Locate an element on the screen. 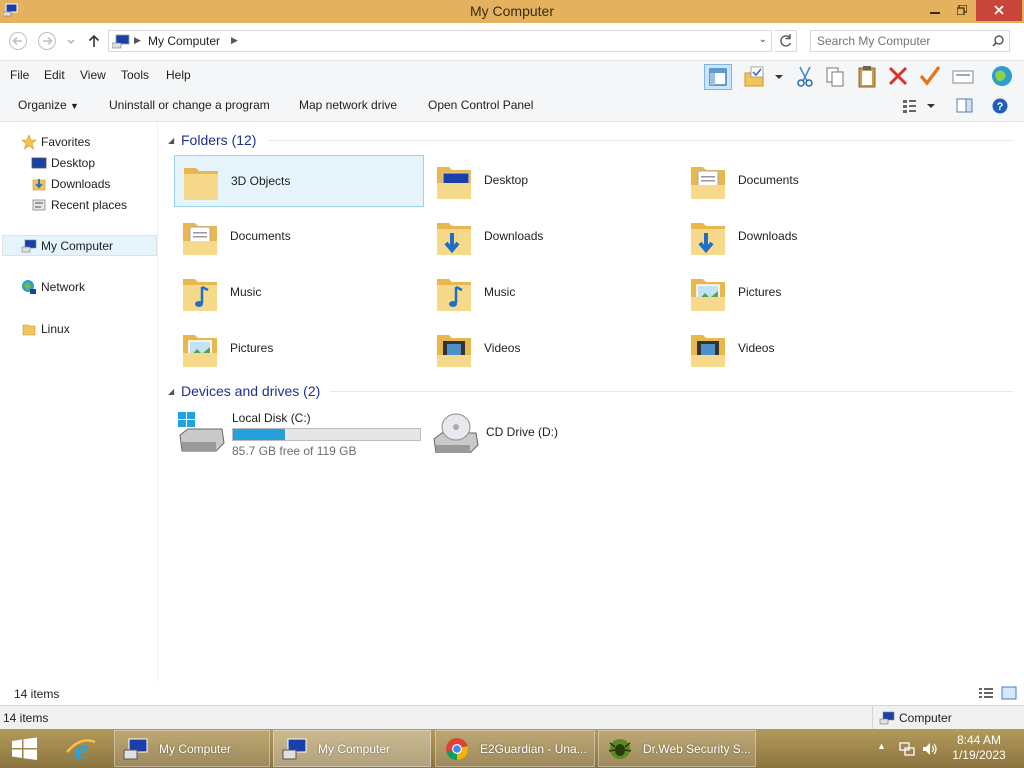 The image size is (1024, 768). forward-arrow-icon is located at coordinates (47, 41).